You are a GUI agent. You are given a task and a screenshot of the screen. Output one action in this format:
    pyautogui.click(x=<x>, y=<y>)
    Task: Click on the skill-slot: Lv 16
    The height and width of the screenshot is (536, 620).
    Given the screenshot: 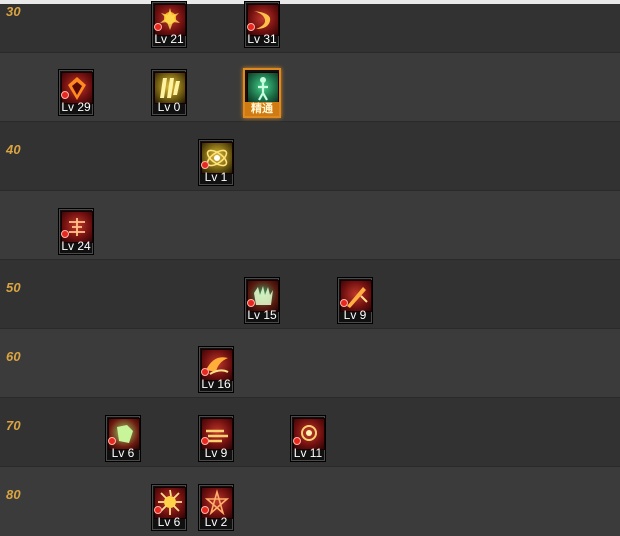 What is the action you would take?
    pyautogui.click(x=216, y=369)
    